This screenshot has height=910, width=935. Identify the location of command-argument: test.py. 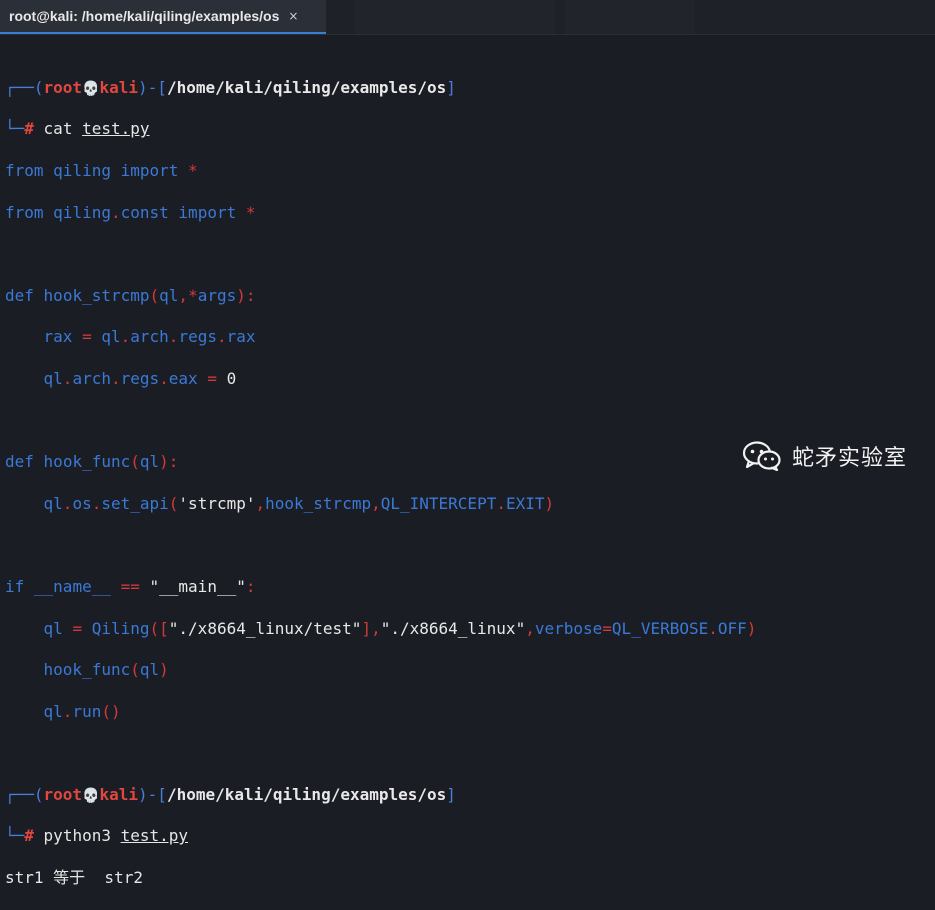
(154, 836).